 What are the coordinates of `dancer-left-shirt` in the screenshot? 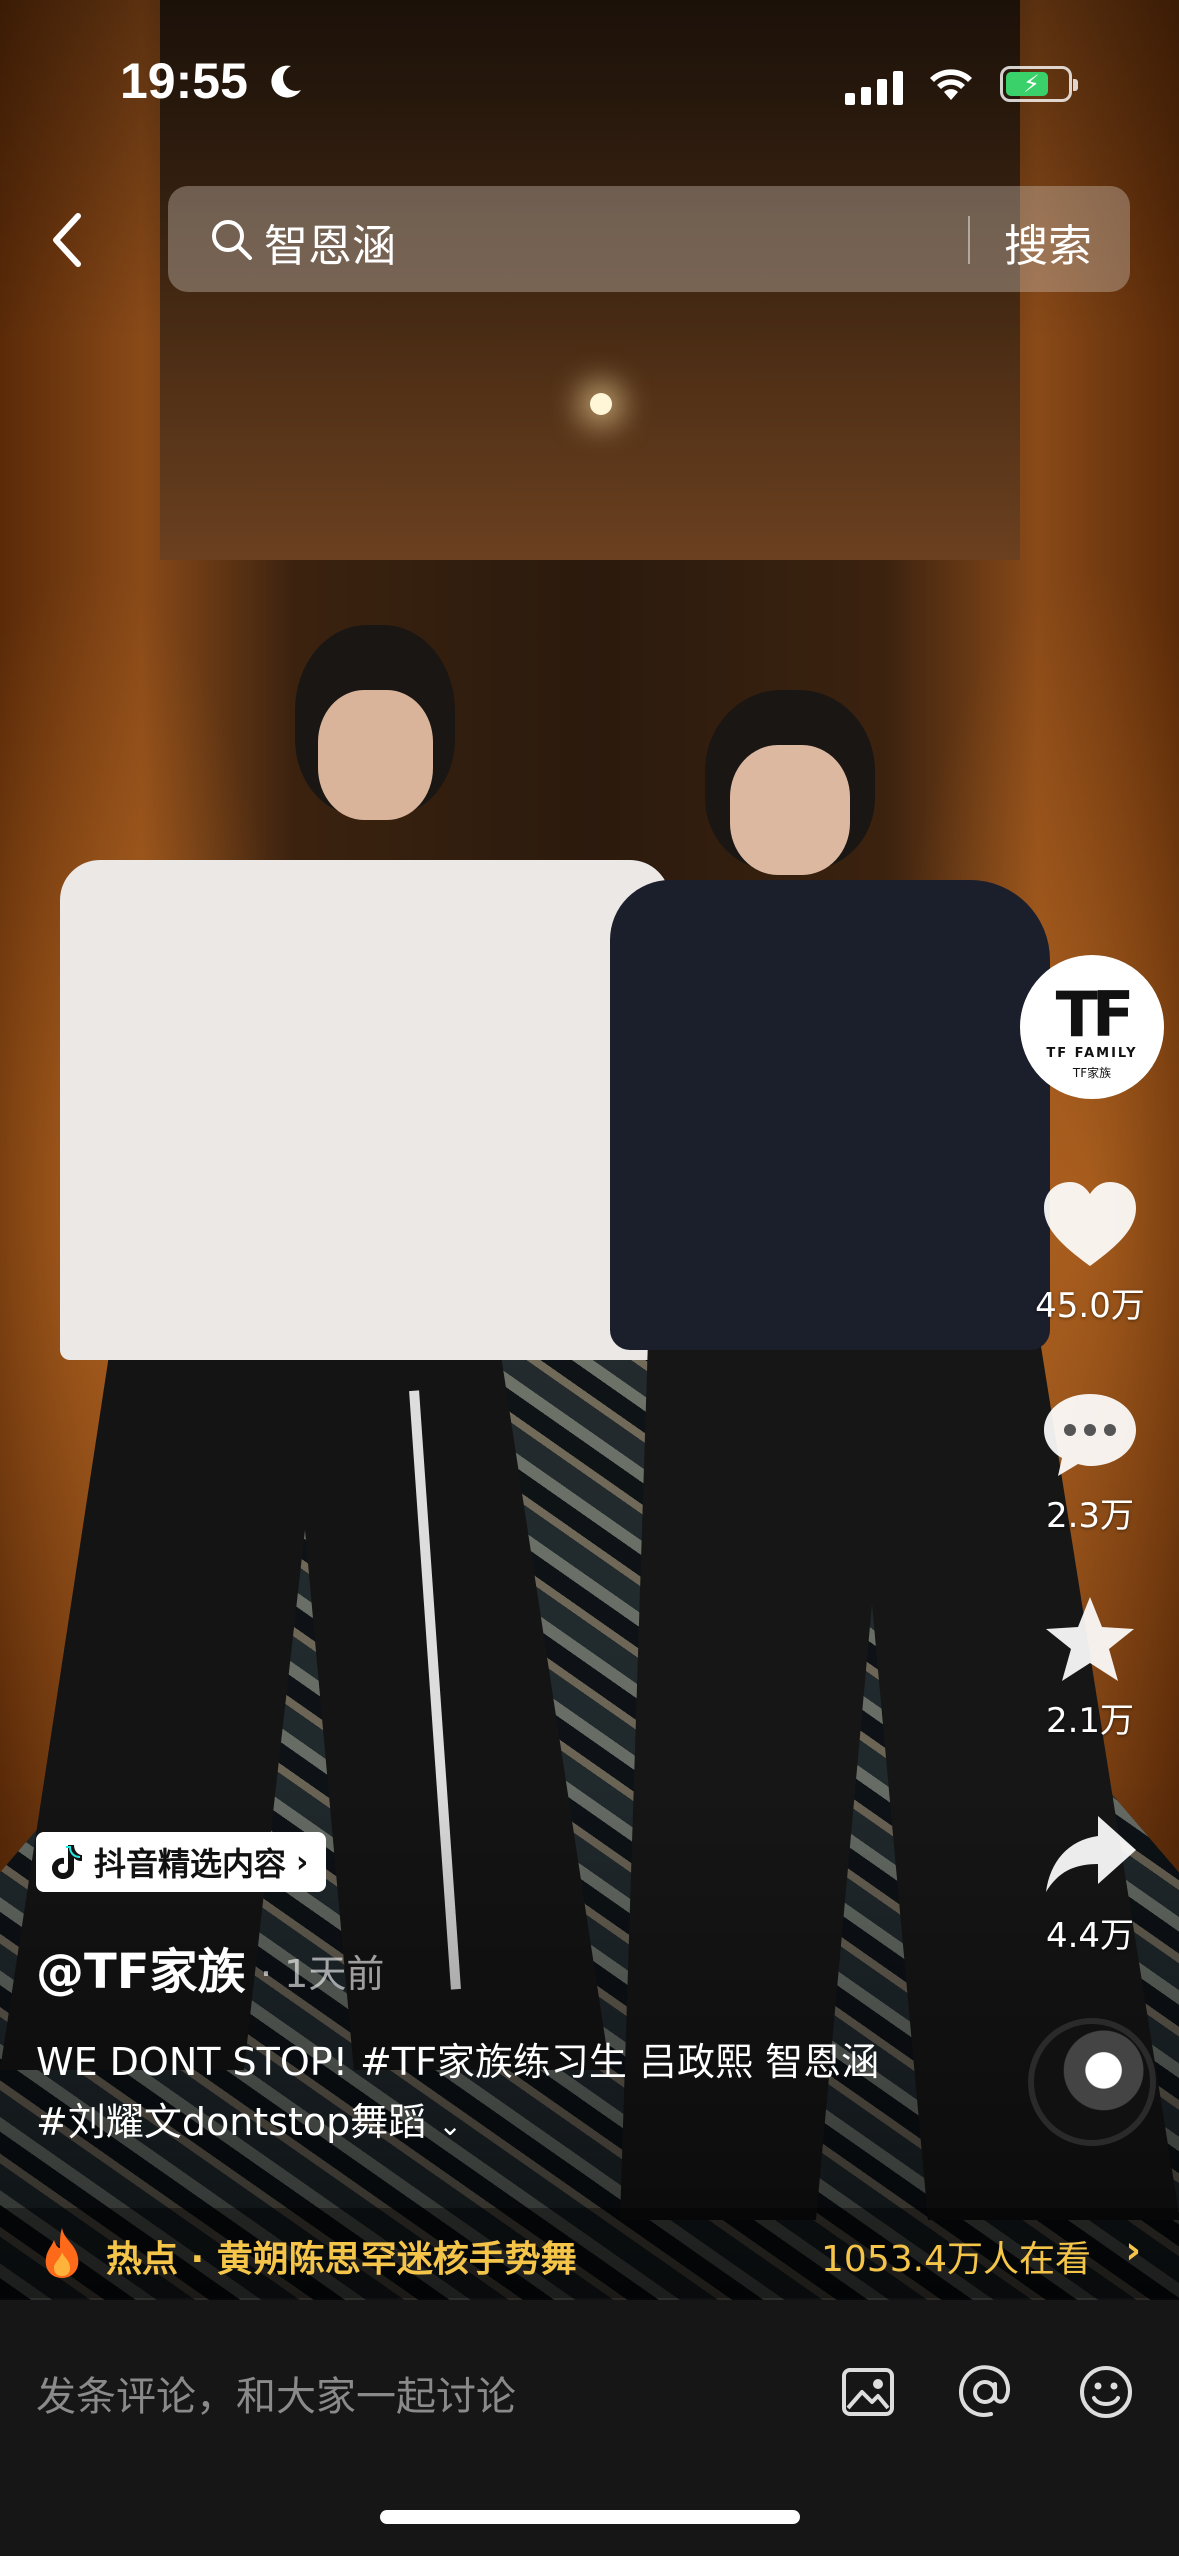 It's located at (365, 1110).